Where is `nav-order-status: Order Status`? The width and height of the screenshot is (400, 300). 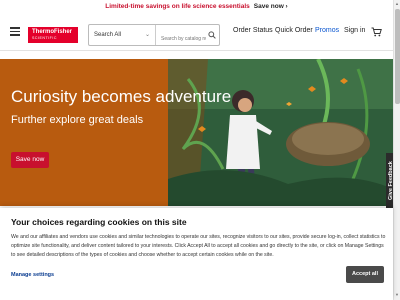 nav-order-status: Order Status is located at coordinates (253, 30).